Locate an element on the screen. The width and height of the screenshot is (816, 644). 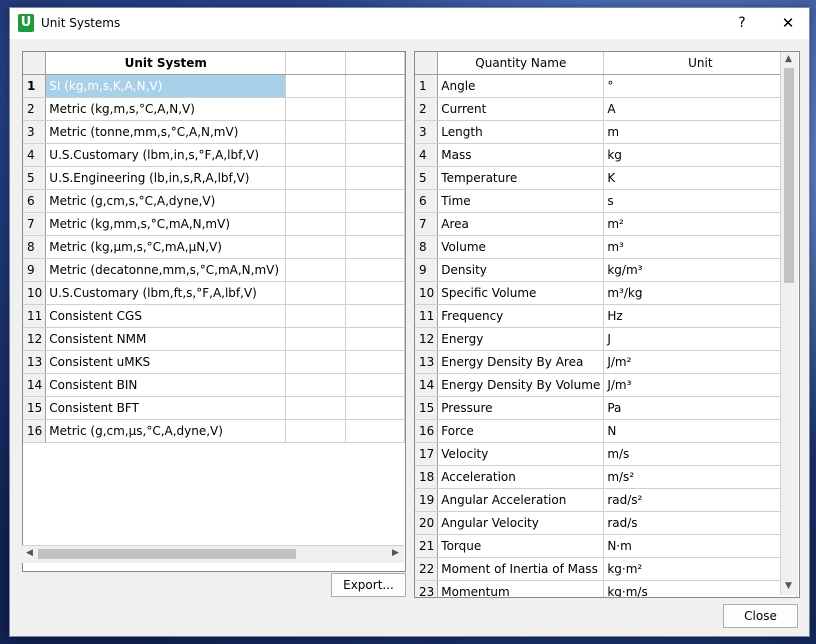
unit-cell: J/m³ is located at coordinates (700, 385).